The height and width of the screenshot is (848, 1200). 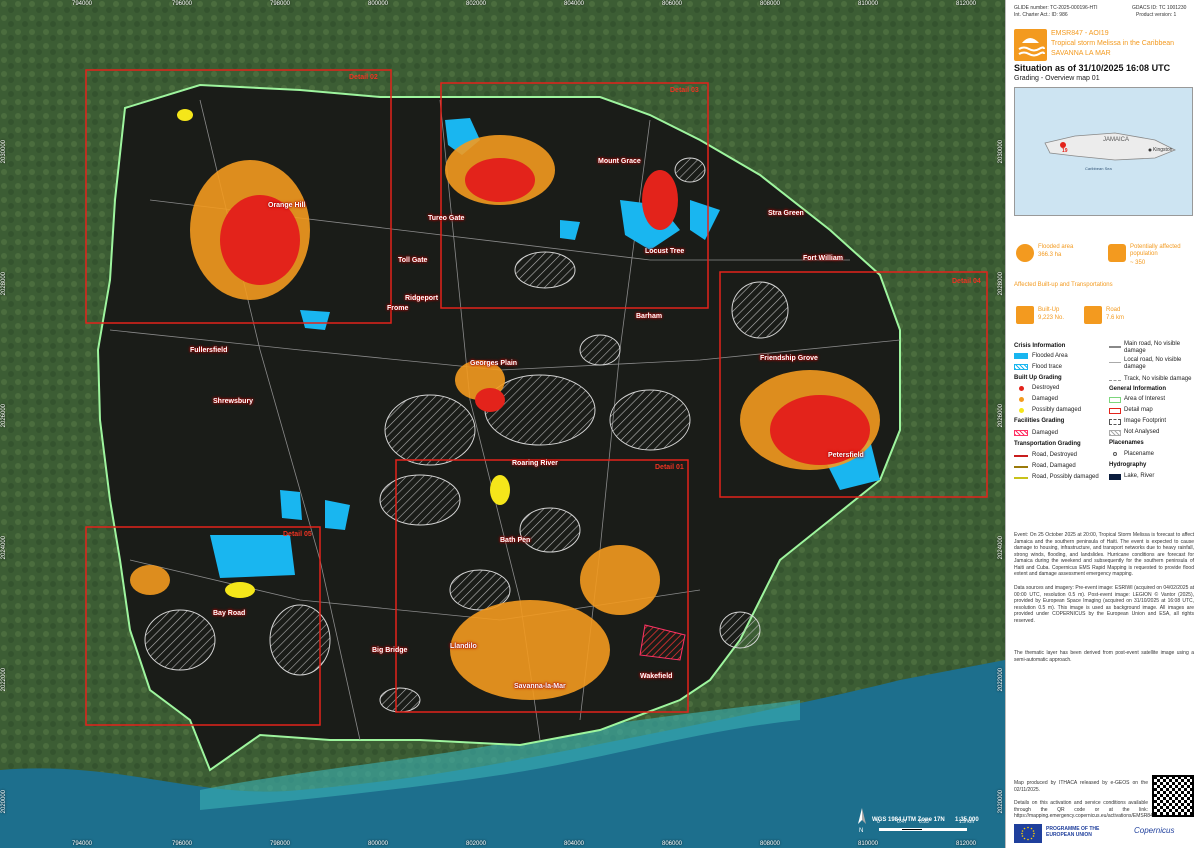 I want to click on legend-road-destroyed: Road, Destroyed, so click(x=1055, y=455).